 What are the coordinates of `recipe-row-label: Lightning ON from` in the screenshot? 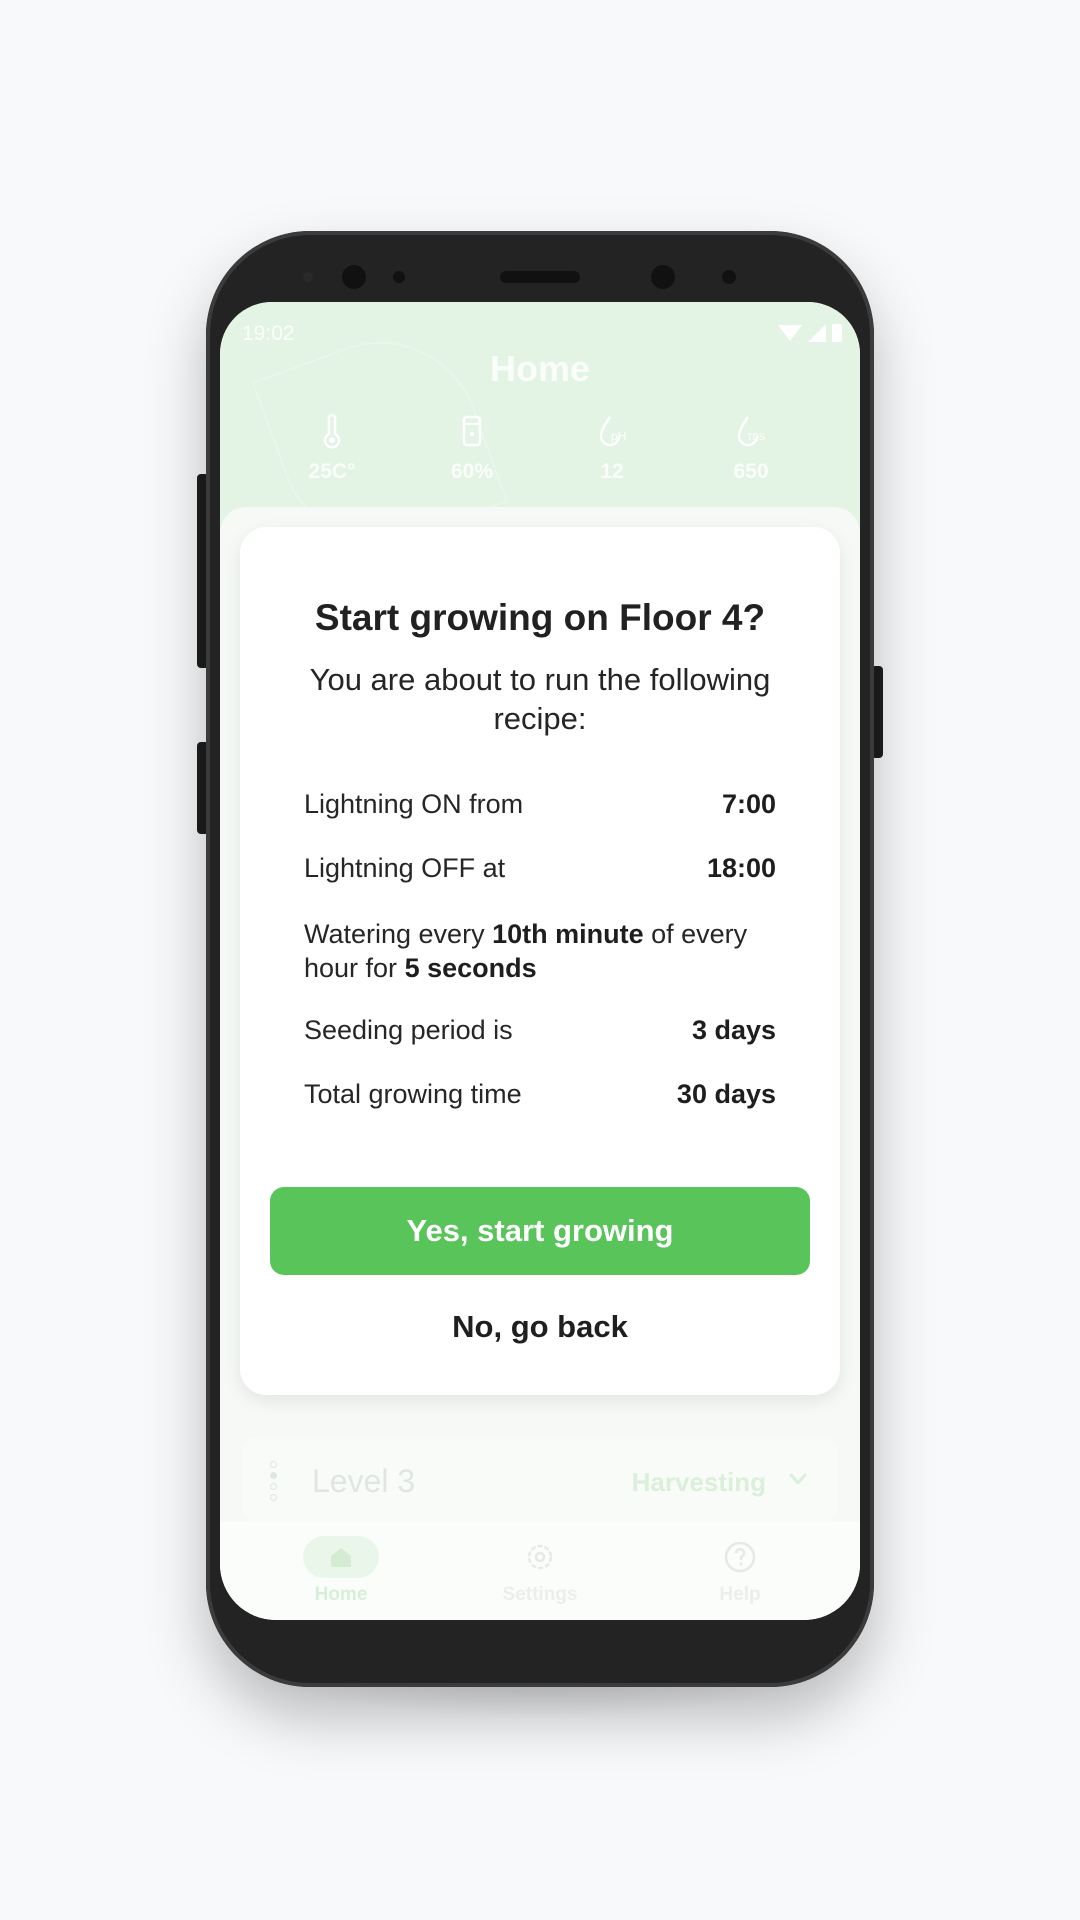 It's located at (414, 804).